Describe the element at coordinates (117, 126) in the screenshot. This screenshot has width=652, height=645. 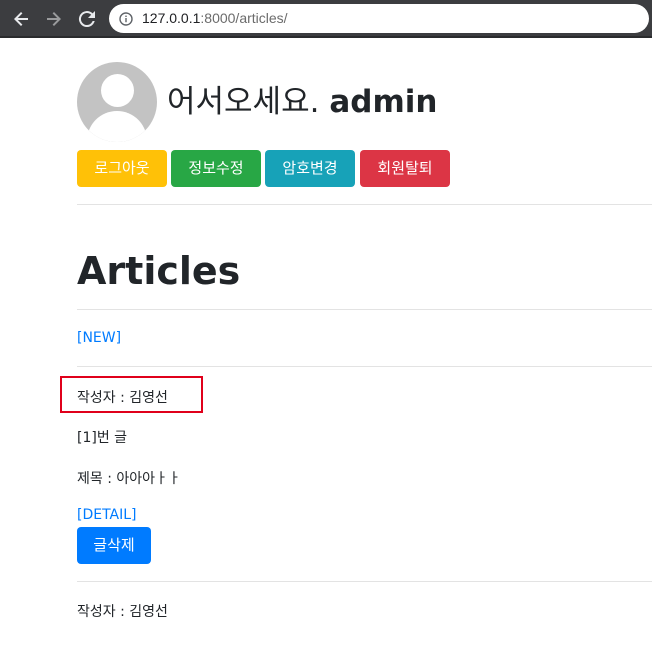
I see `avatar-body` at that location.